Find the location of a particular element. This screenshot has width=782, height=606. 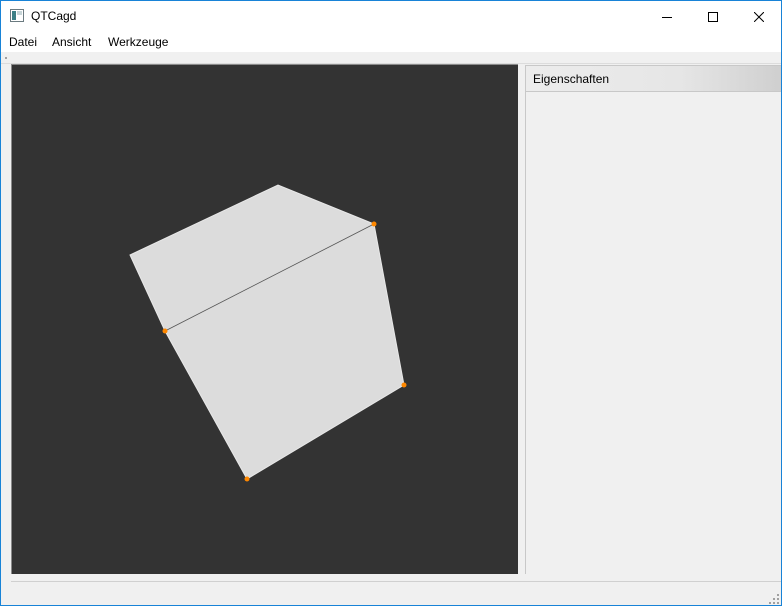

menu-datei: Datei is located at coordinates (23, 42).